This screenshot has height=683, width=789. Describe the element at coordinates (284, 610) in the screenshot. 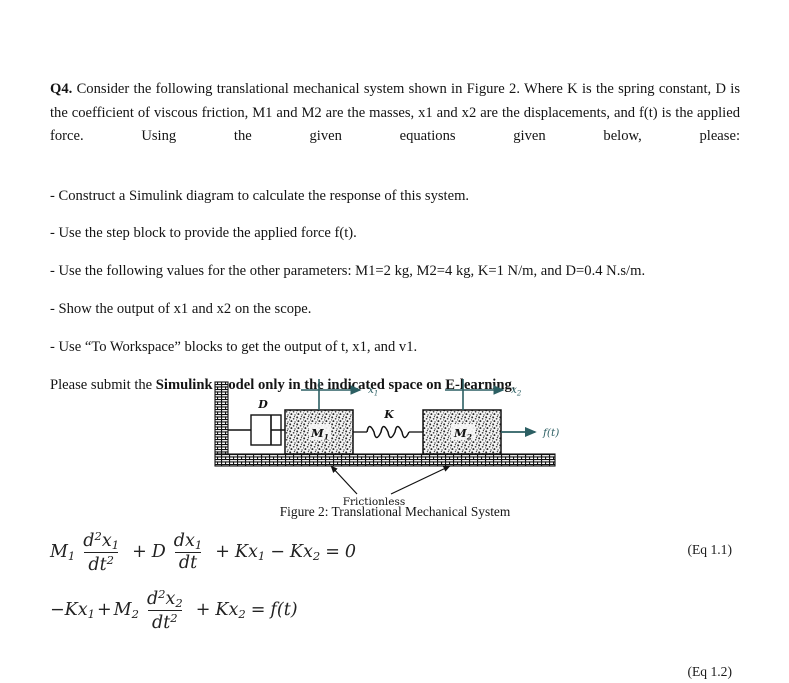

I see `eq2-rhs: f(t)` at that location.